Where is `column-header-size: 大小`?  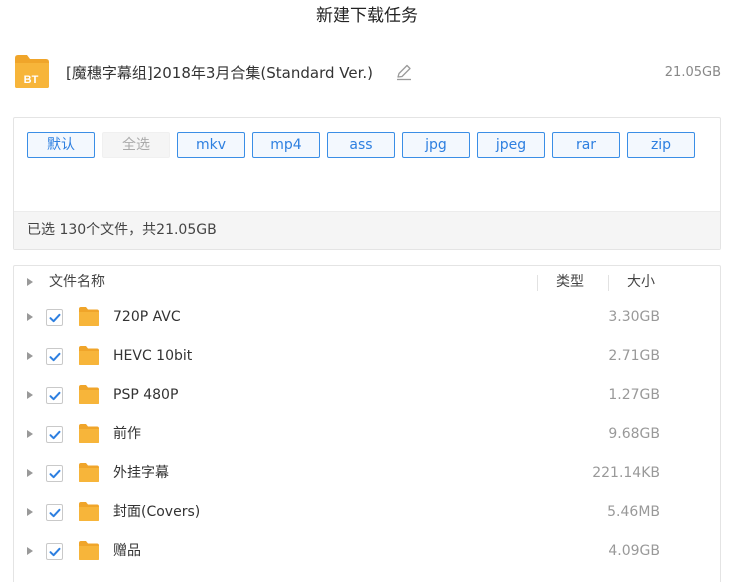 column-header-size: 大小 is located at coordinates (641, 282).